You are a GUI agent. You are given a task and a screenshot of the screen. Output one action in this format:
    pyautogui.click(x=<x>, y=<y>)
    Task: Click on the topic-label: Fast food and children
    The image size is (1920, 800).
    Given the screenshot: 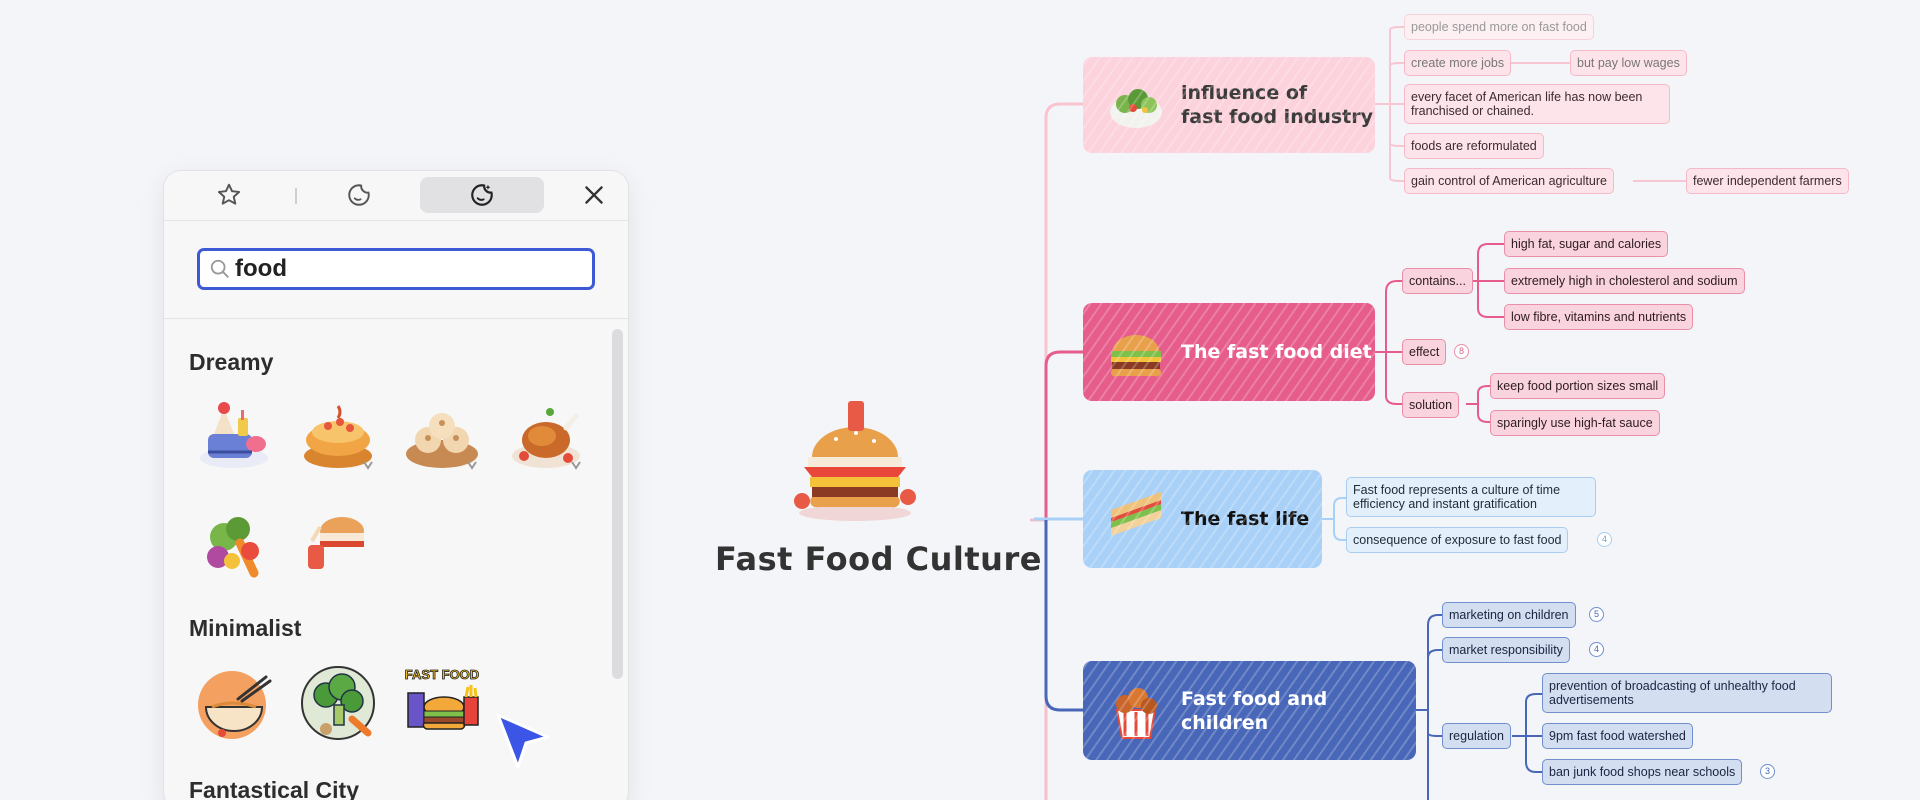 What is the action you would take?
    pyautogui.click(x=1254, y=710)
    